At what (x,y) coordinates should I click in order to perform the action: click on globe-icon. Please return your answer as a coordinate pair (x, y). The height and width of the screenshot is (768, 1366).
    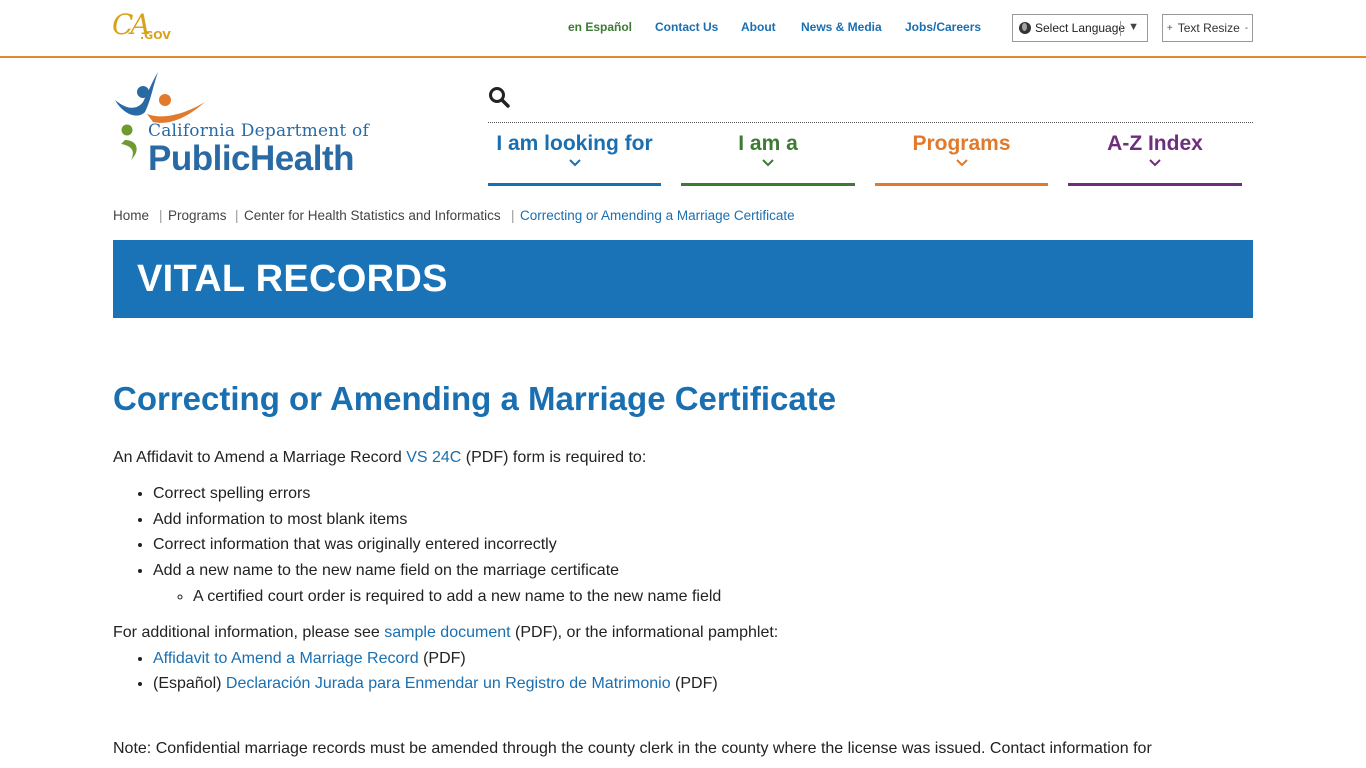
    Looking at the image, I should click on (1025, 28).